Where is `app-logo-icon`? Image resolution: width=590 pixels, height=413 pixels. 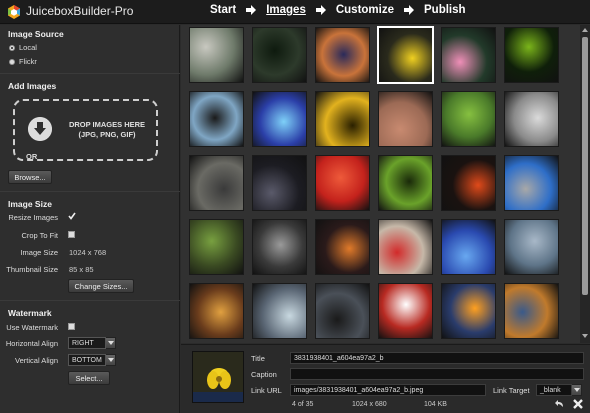
app-logo-icon is located at coordinates (14, 12).